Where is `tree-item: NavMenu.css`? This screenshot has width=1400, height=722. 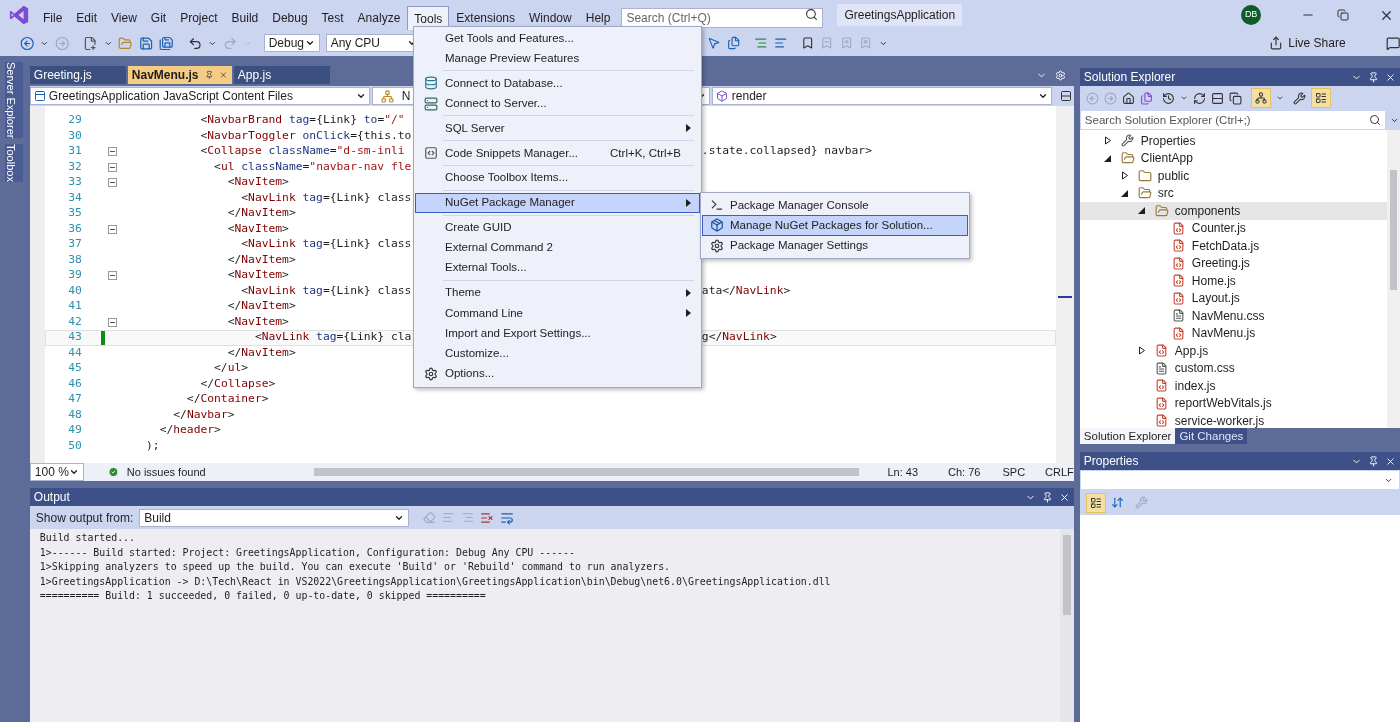
tree-item: NavMenu.css is located at coordinates (1233, 316).